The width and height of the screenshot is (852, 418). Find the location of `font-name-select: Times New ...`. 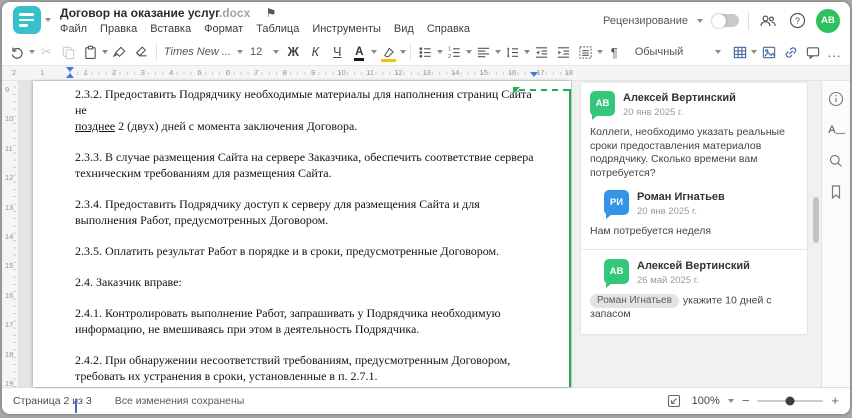

font-name-select: Times New ... is located at coordinates (203, 52).